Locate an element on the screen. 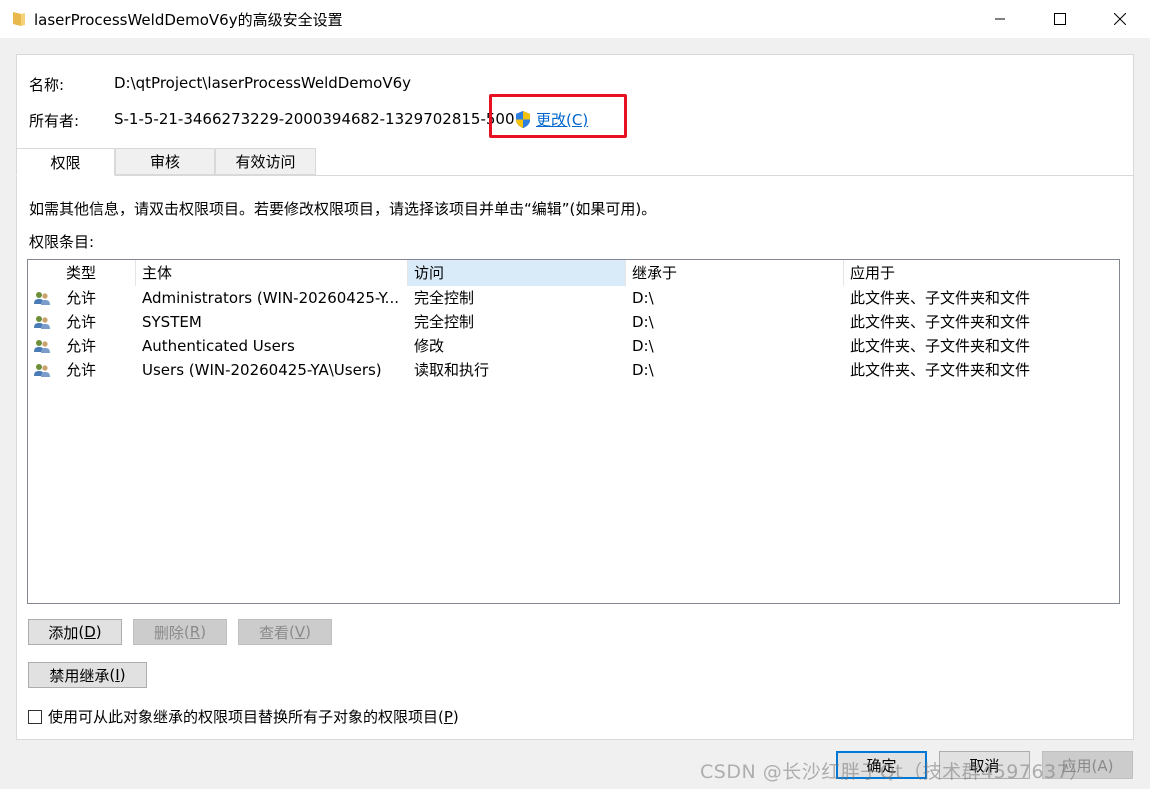  highlight-box is located at coordinates (558, 116).